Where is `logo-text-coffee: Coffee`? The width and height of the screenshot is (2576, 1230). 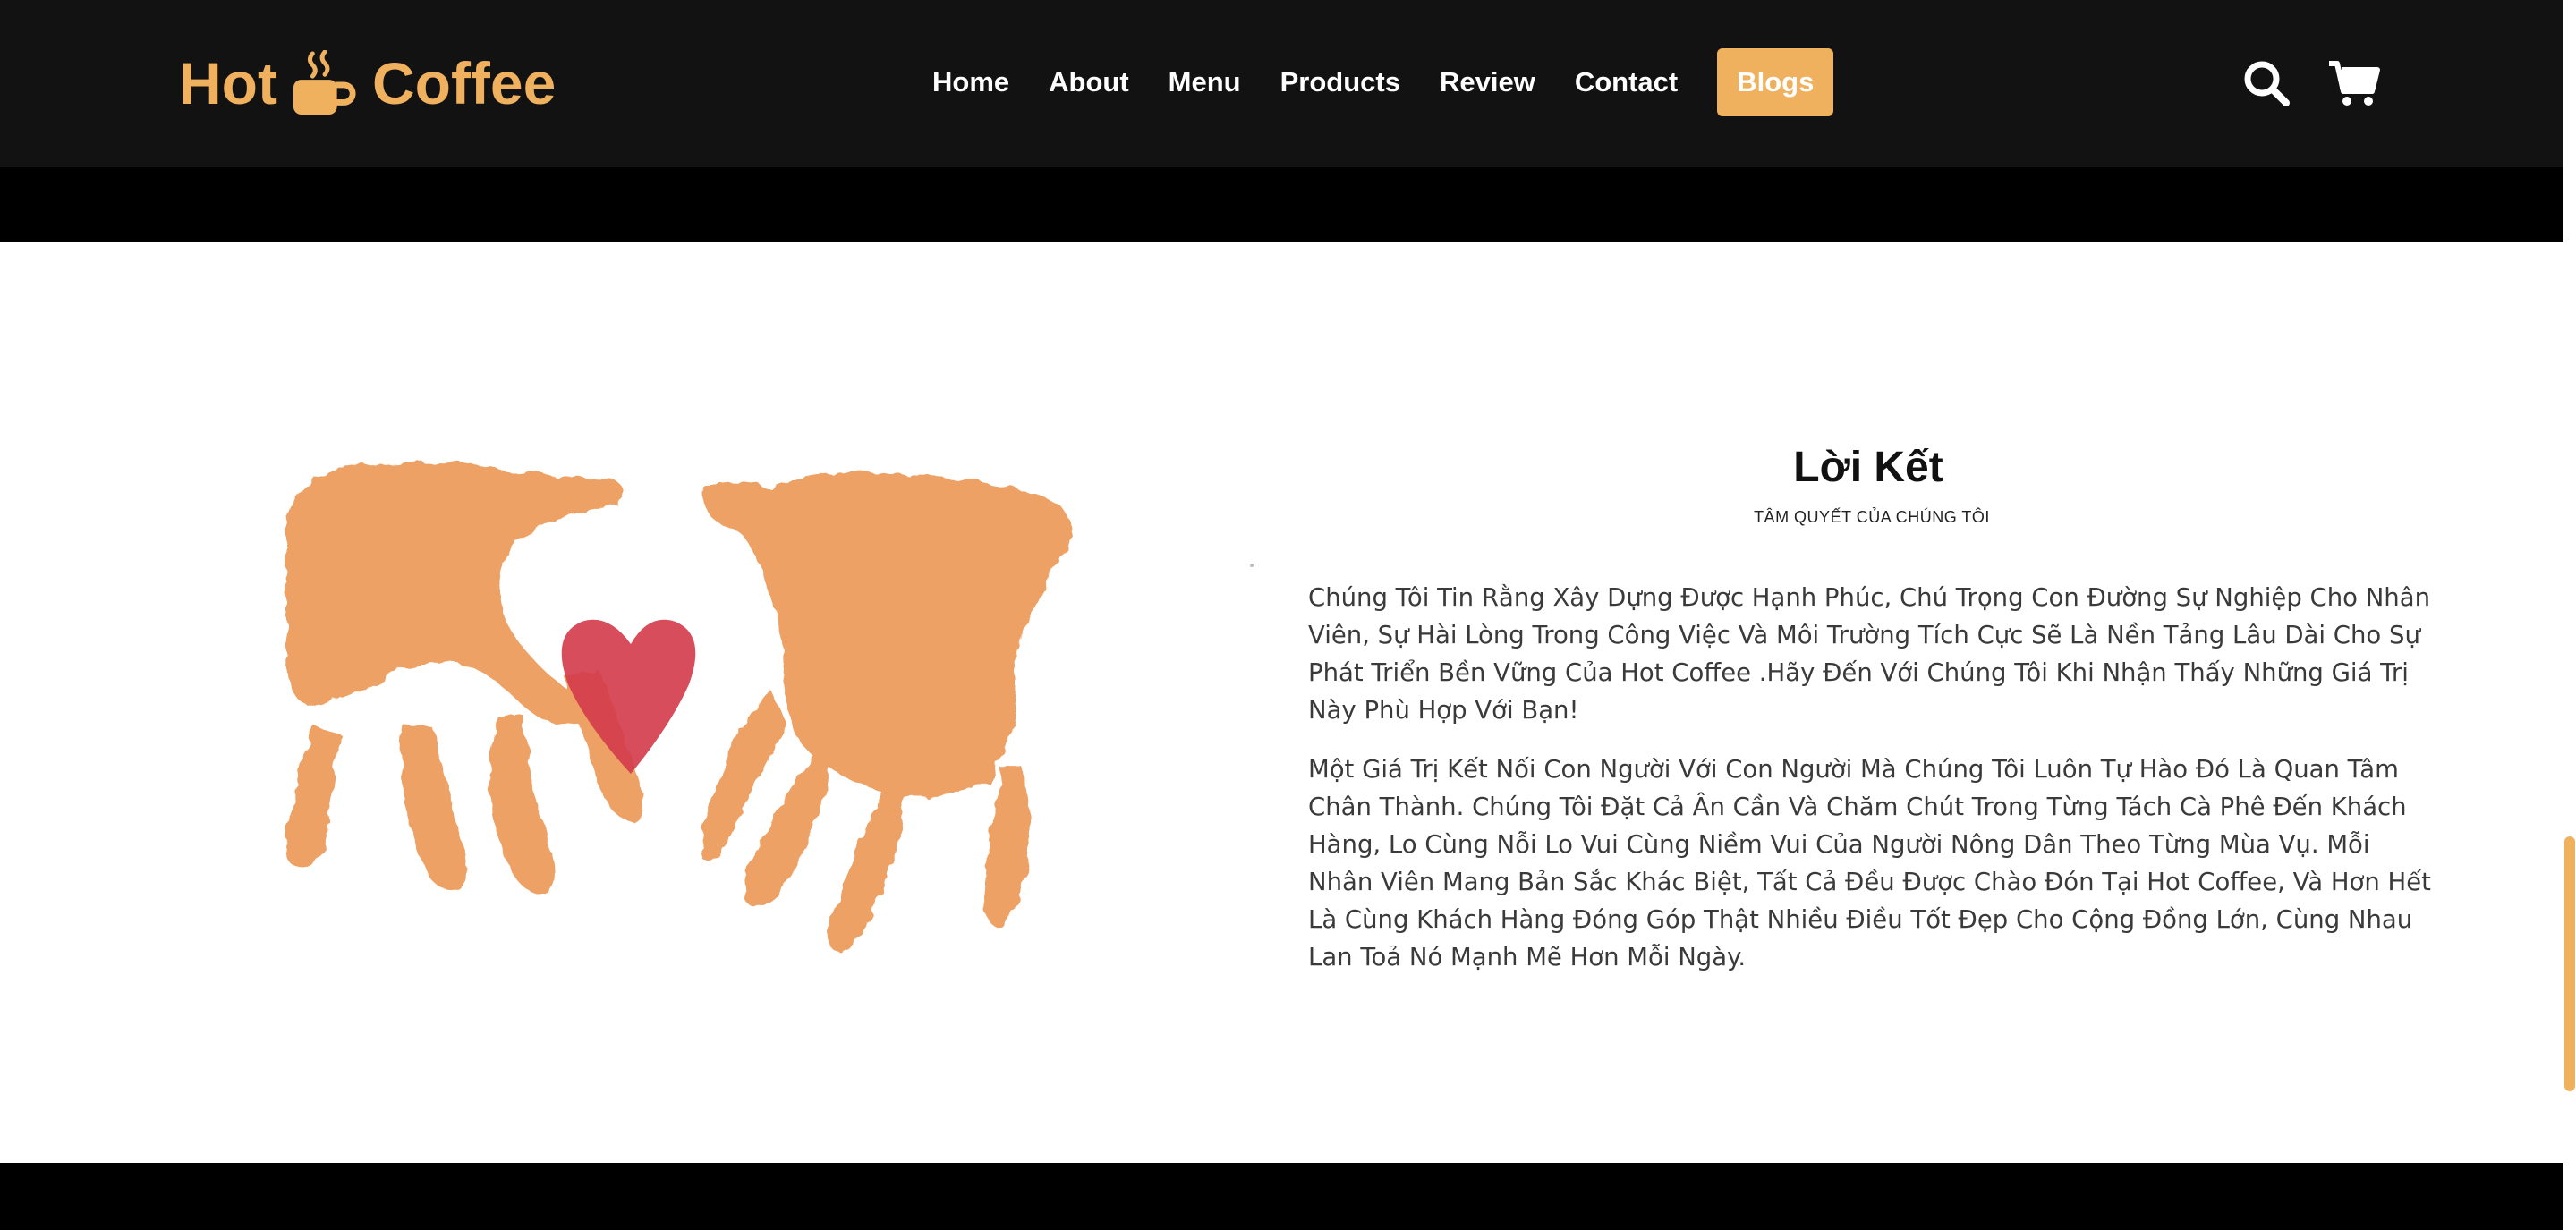
logo-text-coffee: Coffee is located at coordinates (464, 83).